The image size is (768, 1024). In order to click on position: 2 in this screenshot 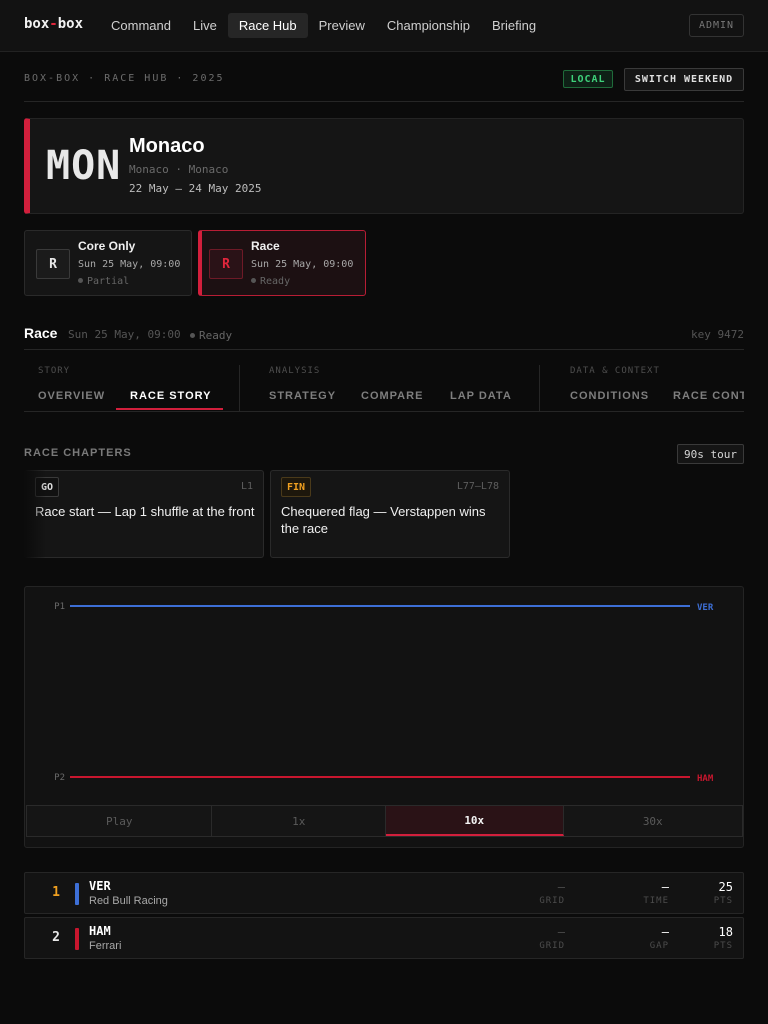, I will do `click(56, 937)`.